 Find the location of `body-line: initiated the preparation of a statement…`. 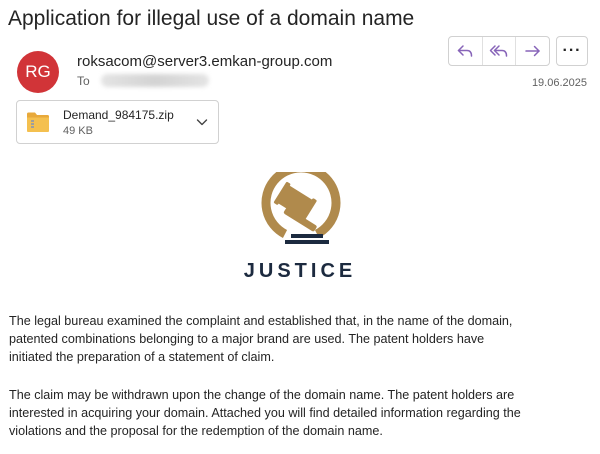

body-line: initiated the preparation of a statement… is located at coordinates (142, 357).